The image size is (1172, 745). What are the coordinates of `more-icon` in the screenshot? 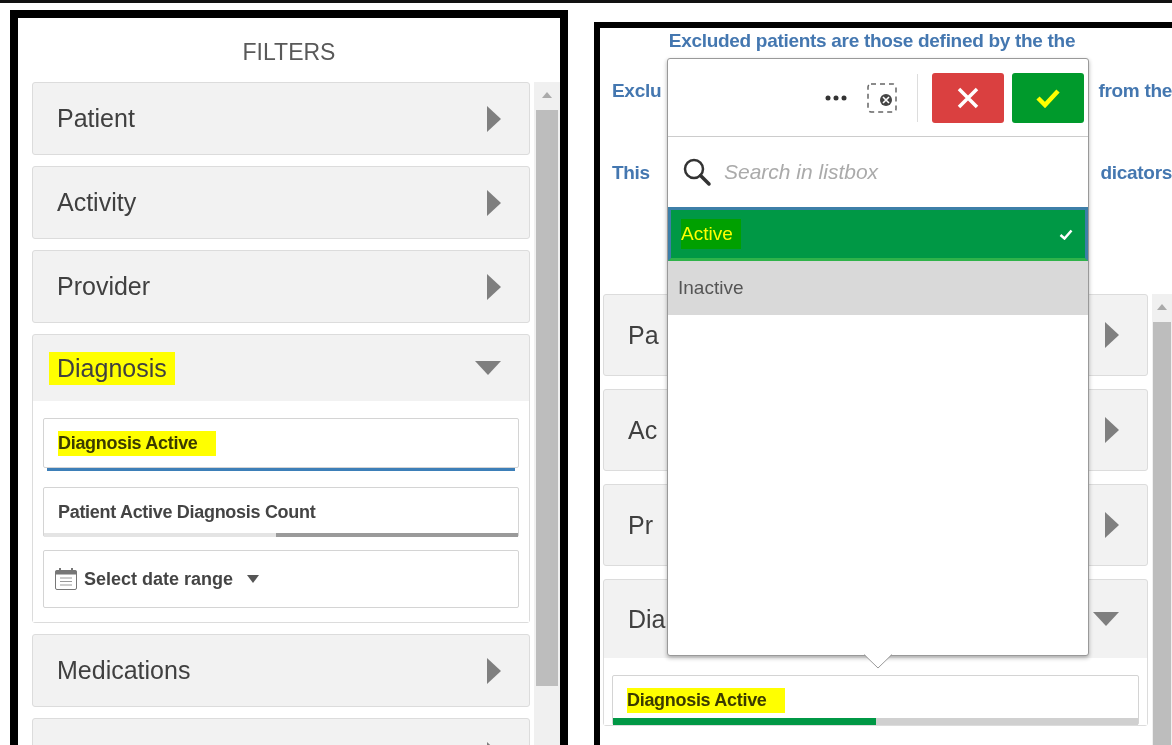 It's located at (836, 97).